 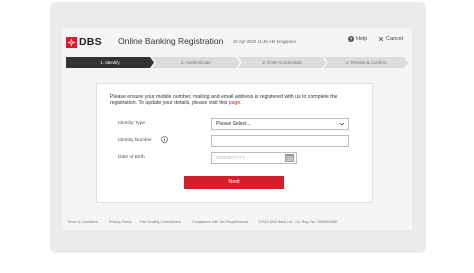 I want to click on cancel-label: Cancel, so click(x=395, y=39).